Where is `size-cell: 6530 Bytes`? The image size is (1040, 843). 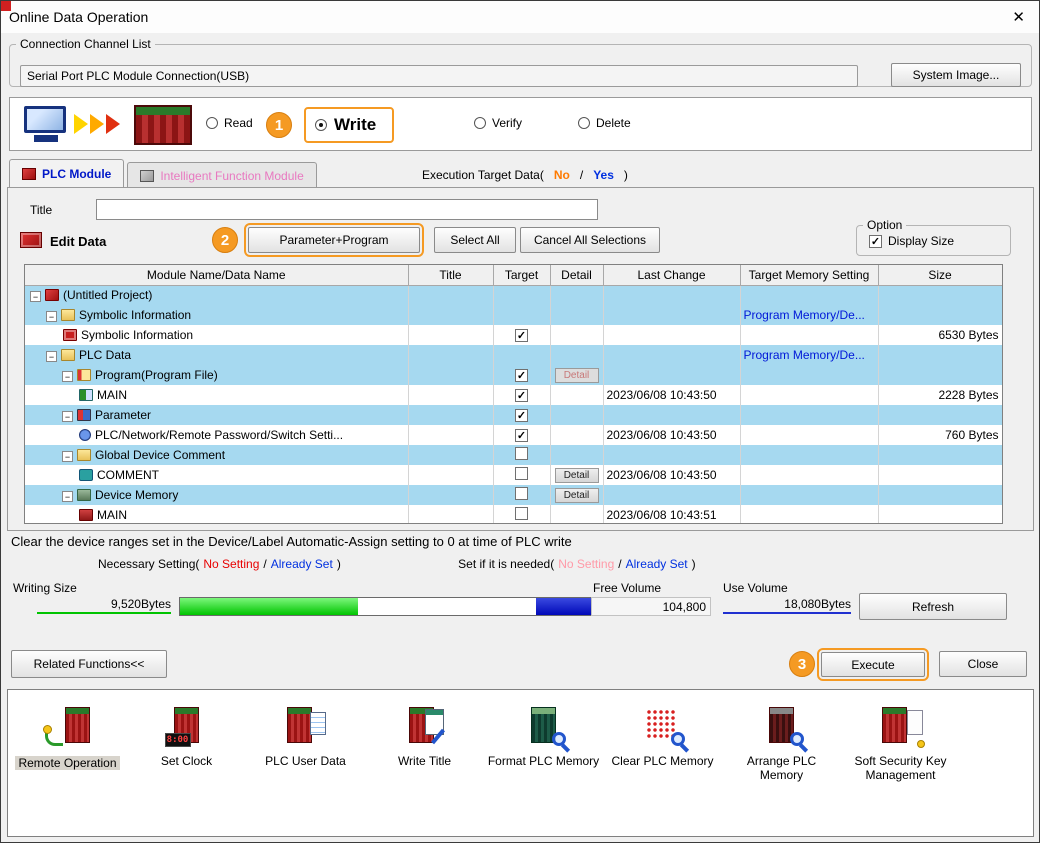 size-cell: 6530 Bytes is located at coordinates (940, 335).